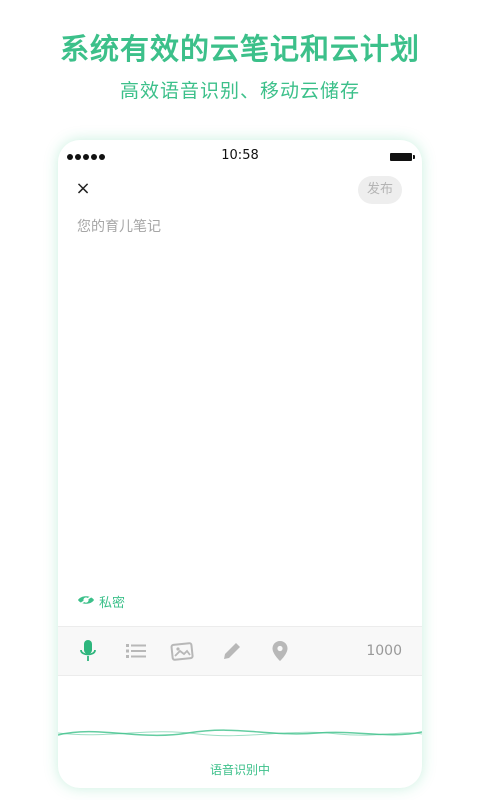  I want to click on voice-panel: 语音识别中, so click(240, 731).